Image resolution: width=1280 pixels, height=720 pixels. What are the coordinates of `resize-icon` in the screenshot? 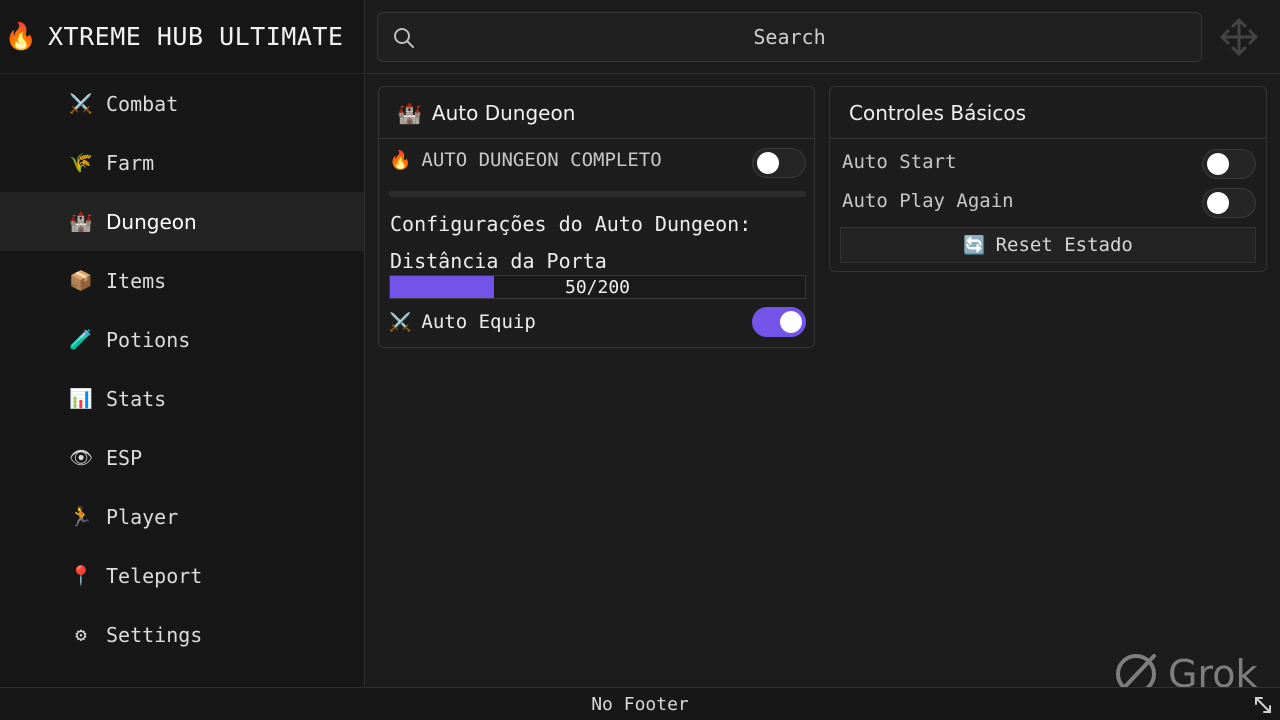 It's located at (1263, 705).